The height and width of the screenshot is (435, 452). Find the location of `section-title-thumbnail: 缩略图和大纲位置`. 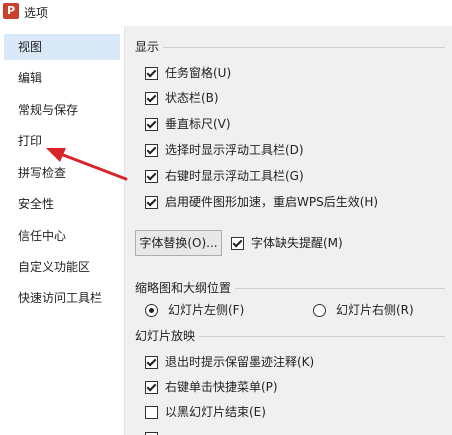

section-title-thumbnail: 缩略图和大纲位置 is located at coordinates (185, 288).